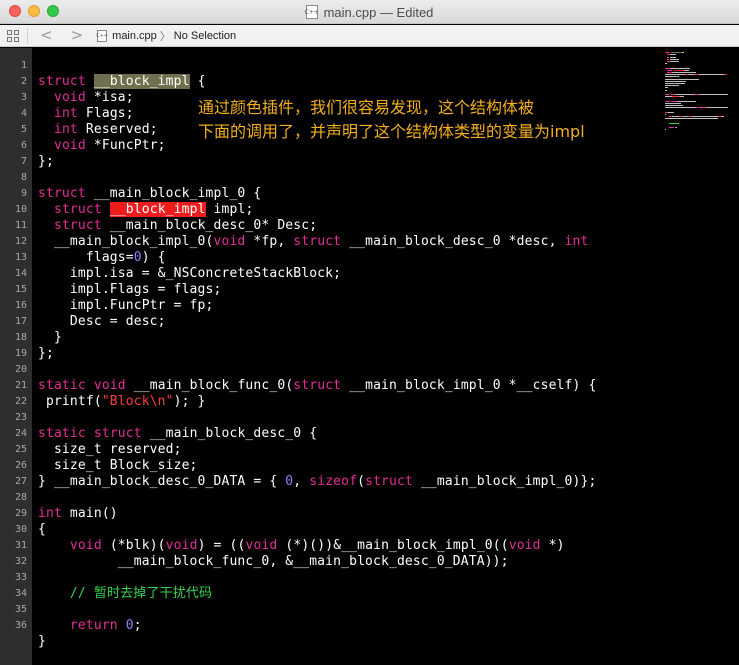 The image size is (739, 665). I want to click on annotation-line-2: 下面的调用了，并声明了这个结构体类型的变量为impl, so click(391, 131).